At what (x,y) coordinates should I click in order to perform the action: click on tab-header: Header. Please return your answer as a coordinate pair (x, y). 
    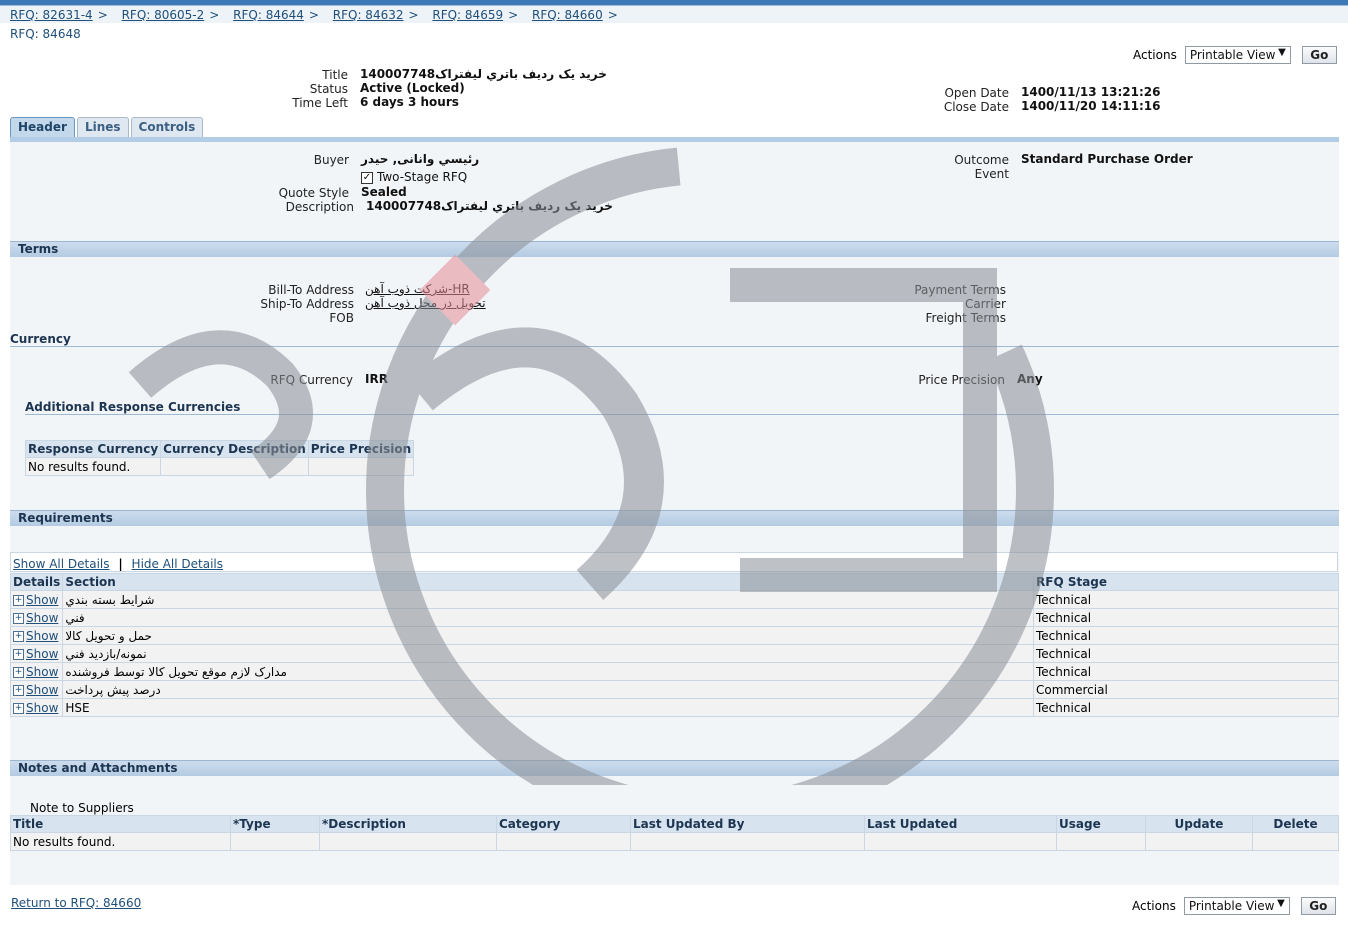
    Looking at the image, I should click on (42, 127).